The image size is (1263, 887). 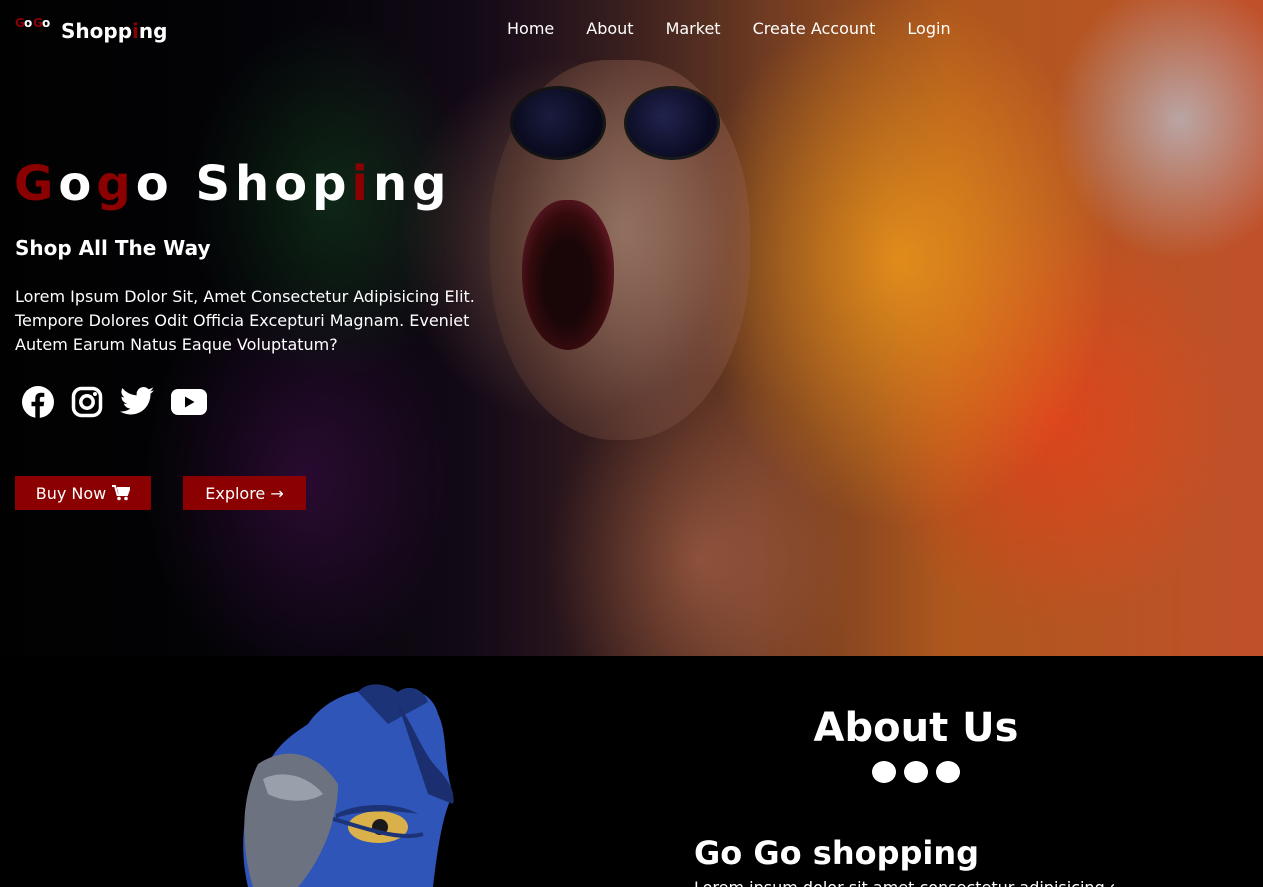 What do you see at coordinates (745, 28) in the screenshot?
I see `main-nav: Home About Market Create Account Login` at bounding box center [745, 28].